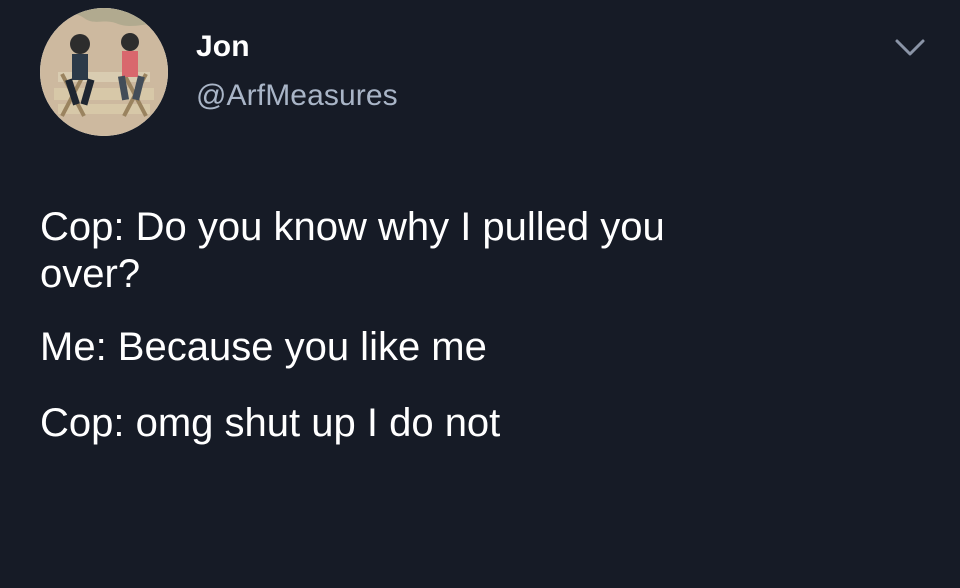  What do you see at coordinates (352, 227) in the screenshot?
I see `tweet-line-1: Cop: Do you know why I pulled you` at bounding box center [352, 227].